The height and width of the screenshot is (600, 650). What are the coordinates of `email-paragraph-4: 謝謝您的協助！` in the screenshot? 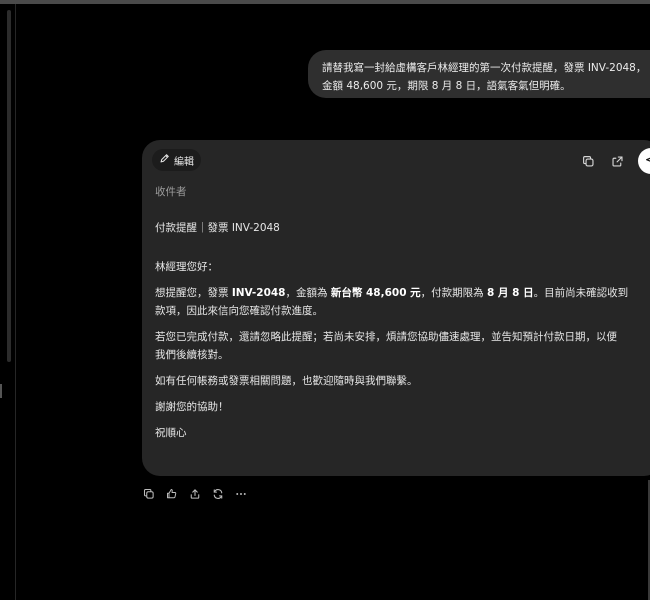 It's located at (192, 407).